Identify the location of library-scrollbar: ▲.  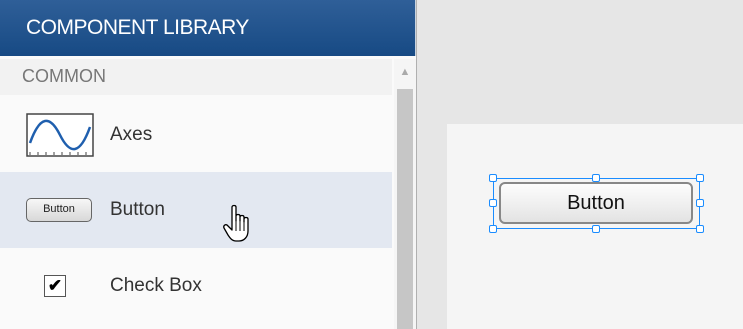
(405, 194).